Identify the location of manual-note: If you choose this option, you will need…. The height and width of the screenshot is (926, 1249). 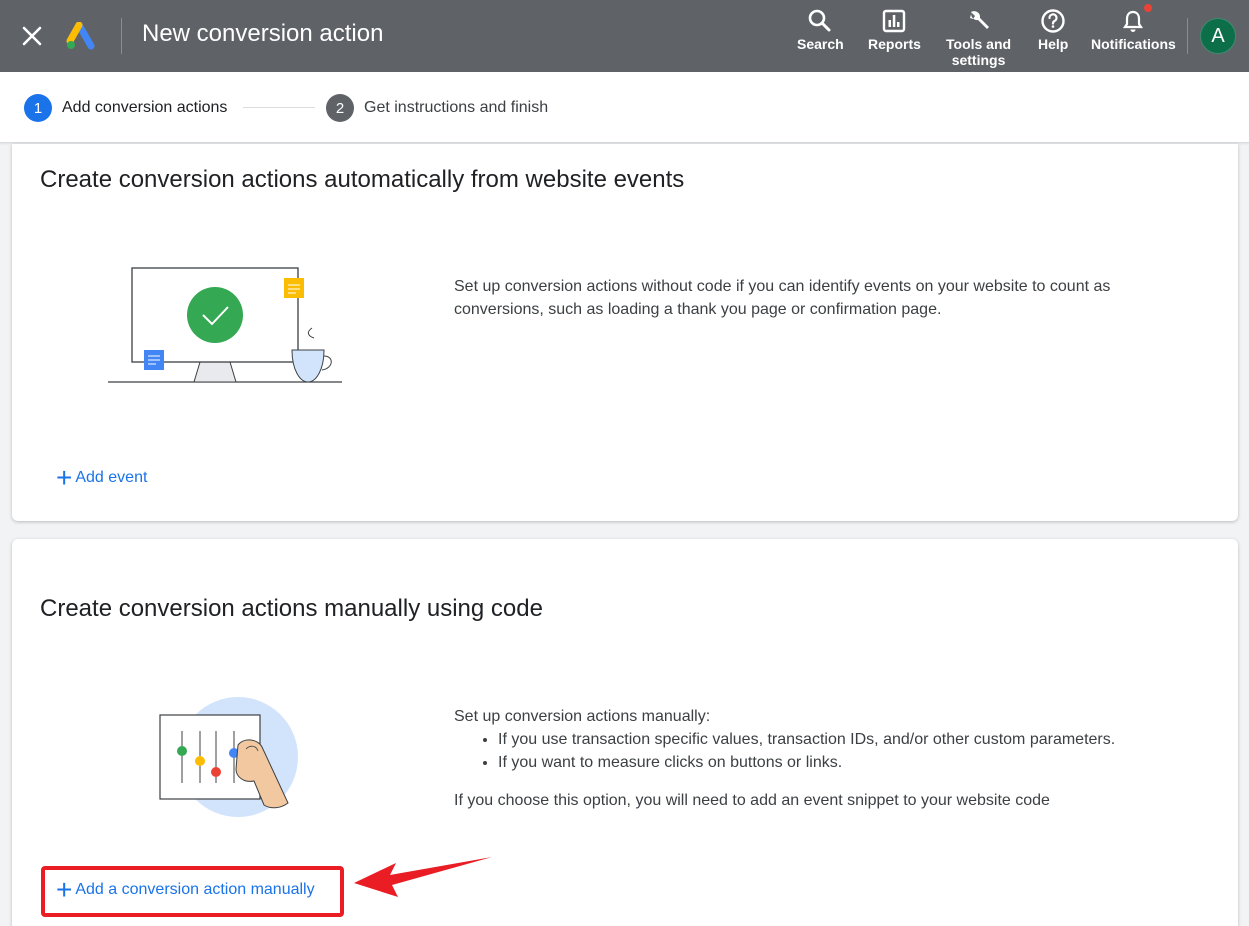
(752, 800).